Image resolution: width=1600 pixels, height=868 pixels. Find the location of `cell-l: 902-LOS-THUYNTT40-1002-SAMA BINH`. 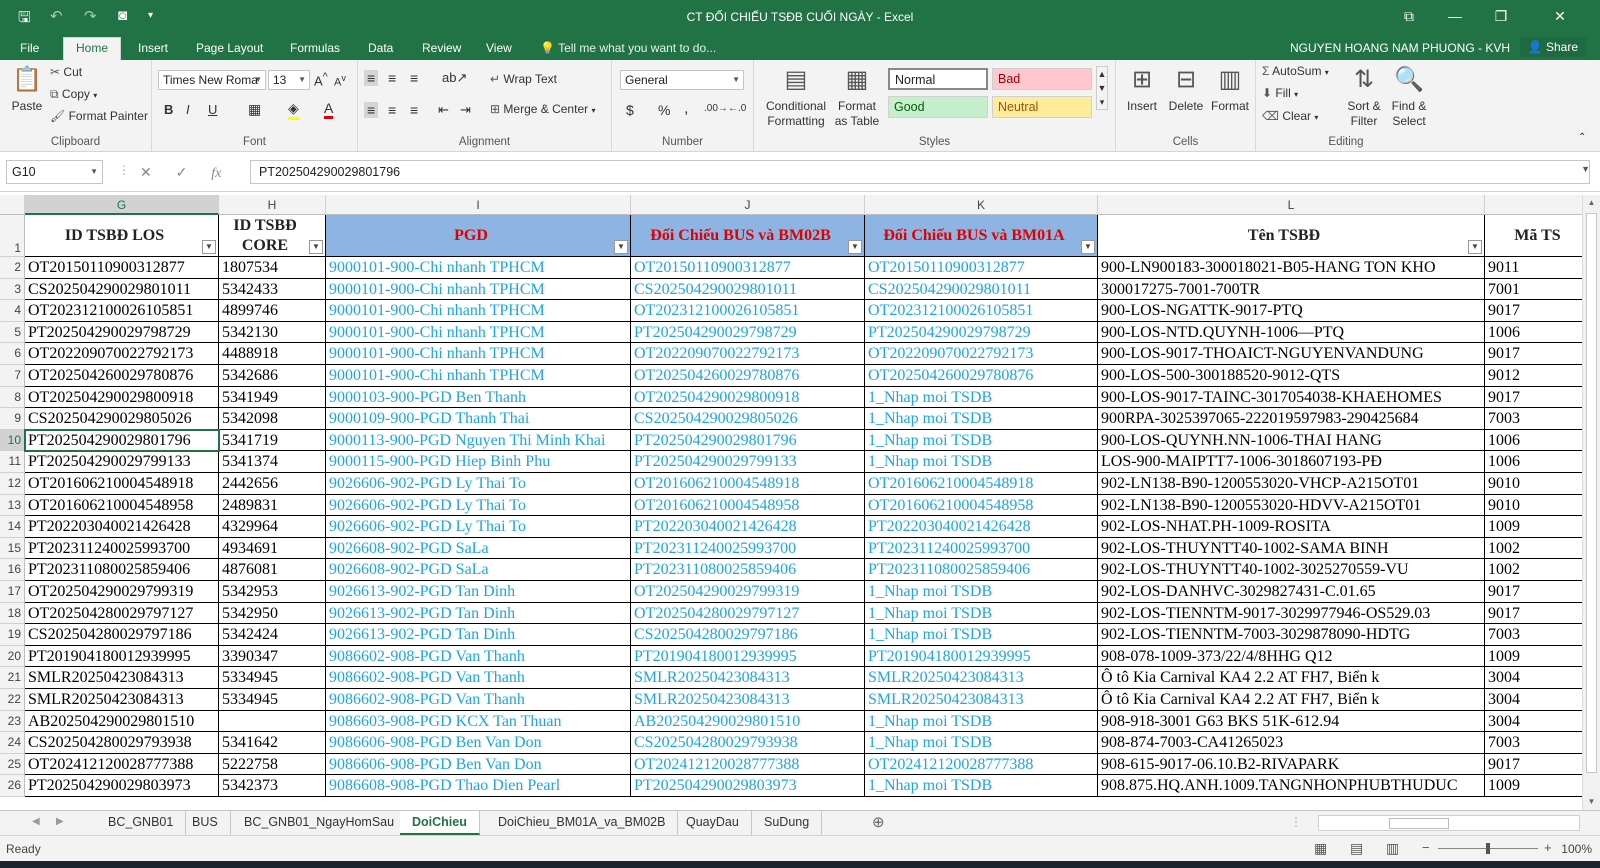

cell-l: 902-LOS-THUYNTT40-1002-SAMA BINH is located at coordinates (1291, 548).